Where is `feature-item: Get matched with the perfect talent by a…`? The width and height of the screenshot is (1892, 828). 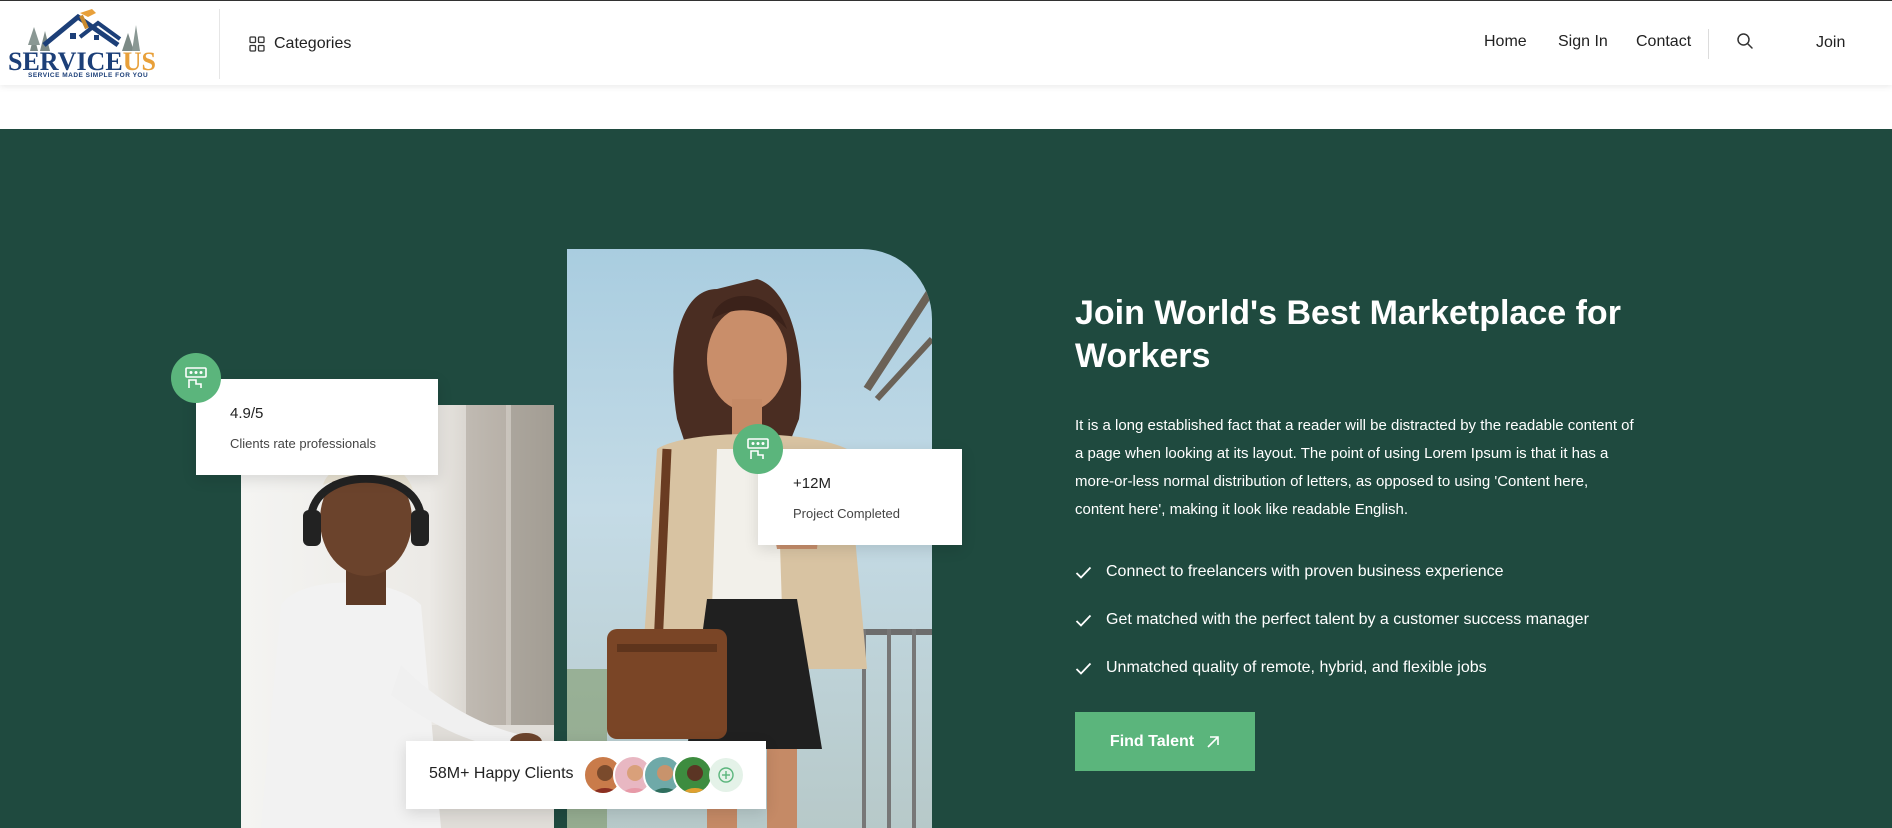 feature-item: Get matched with the perfect talent by a… is located at coordinates (1332, 620).